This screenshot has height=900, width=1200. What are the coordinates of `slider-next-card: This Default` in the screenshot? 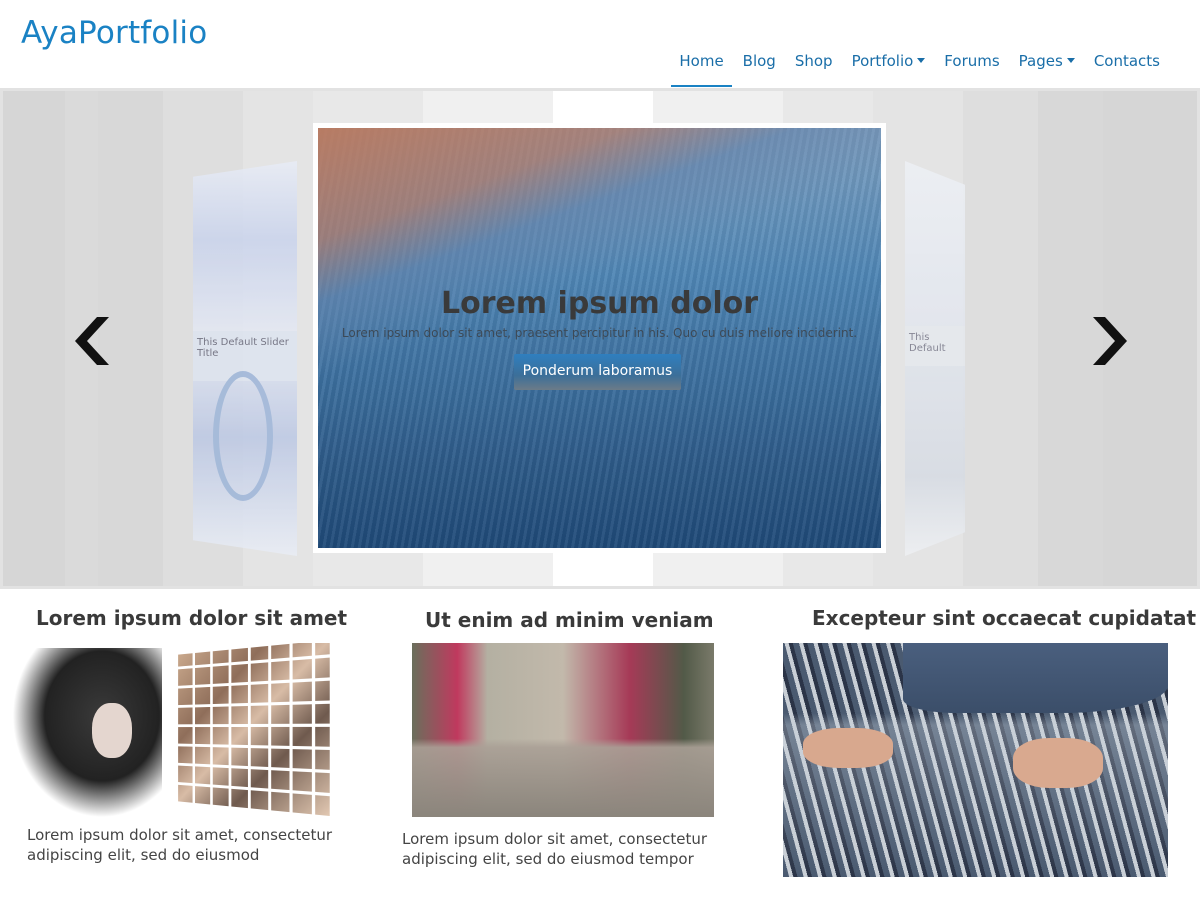 It's located at (935, 358).